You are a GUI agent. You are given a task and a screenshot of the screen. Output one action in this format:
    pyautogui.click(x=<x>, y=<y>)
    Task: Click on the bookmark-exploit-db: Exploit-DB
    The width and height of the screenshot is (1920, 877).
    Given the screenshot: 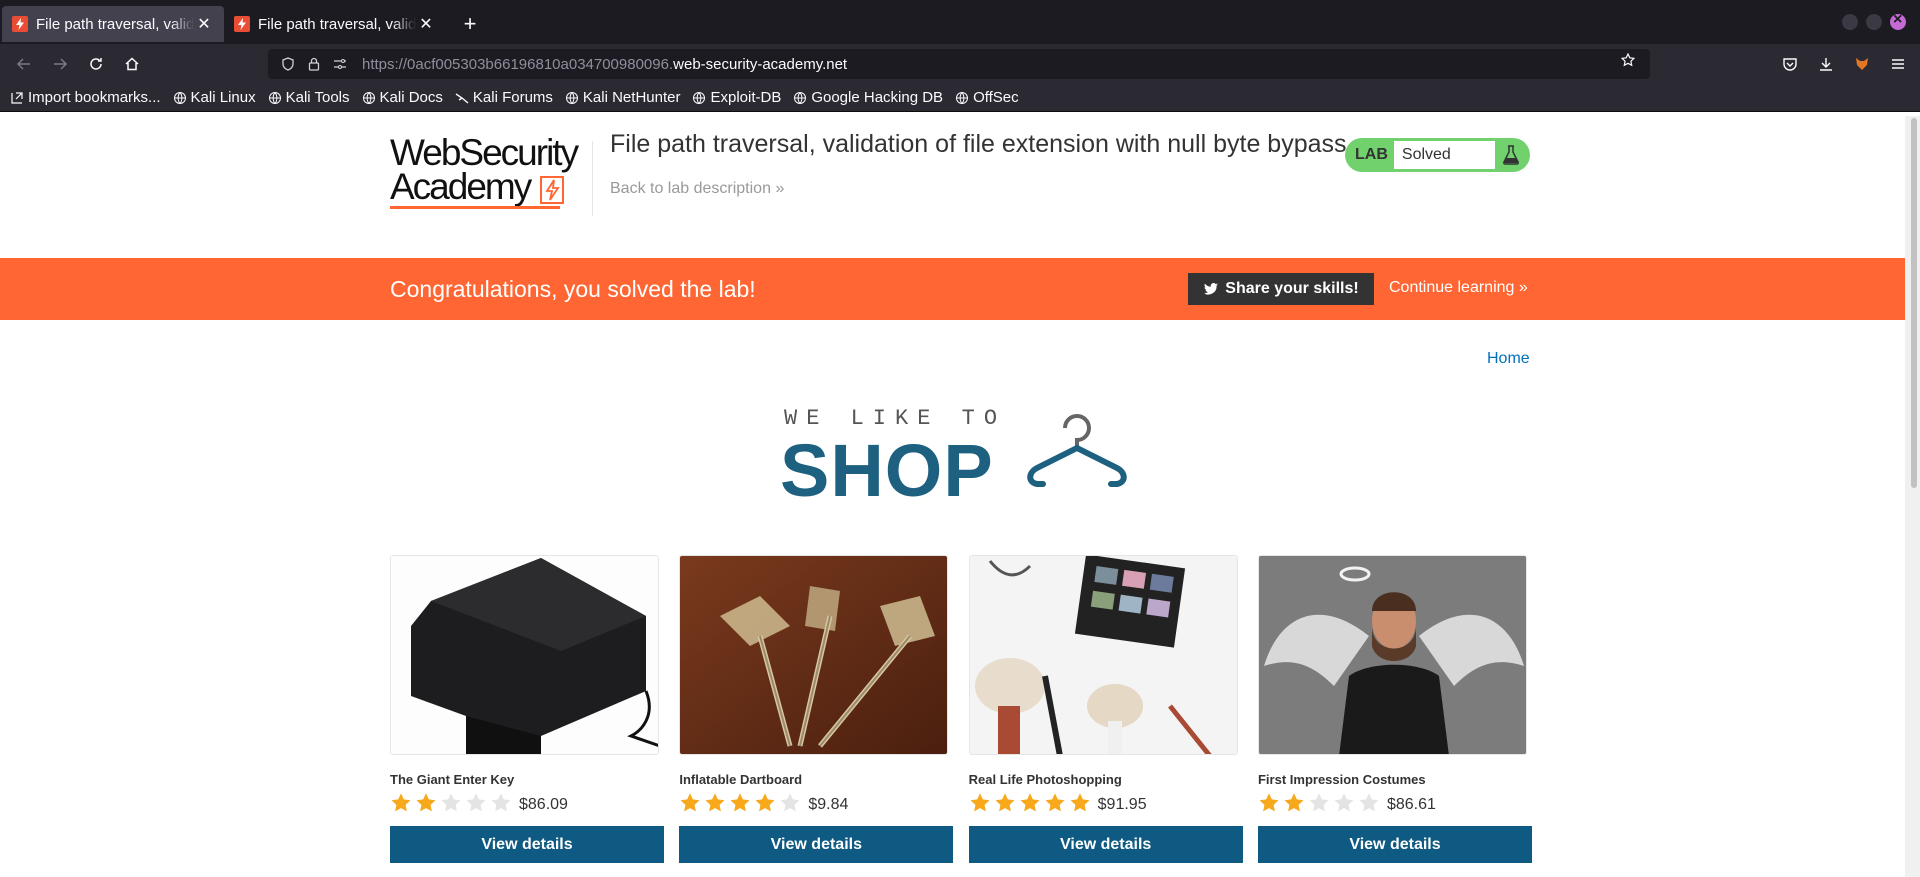 What is the action you would take?
    pyautogui.click(x=736, y=97)
    